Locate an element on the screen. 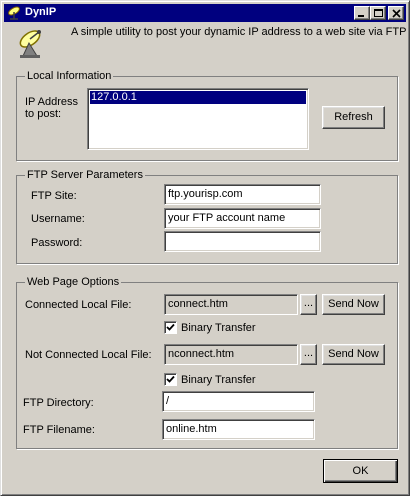 The height and width of the screenshot is (496, 410). ip-address-label-line2: to post: is located at coordinates (43, 114).